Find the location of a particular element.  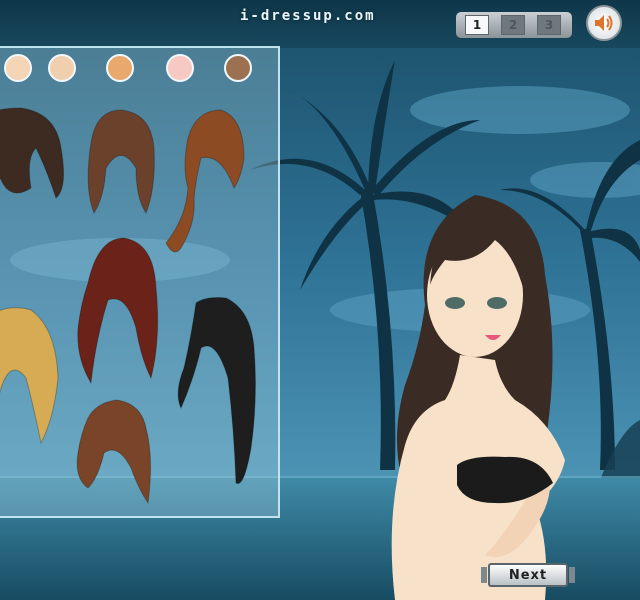

speaker-icon is located at coordinates (604, 23).